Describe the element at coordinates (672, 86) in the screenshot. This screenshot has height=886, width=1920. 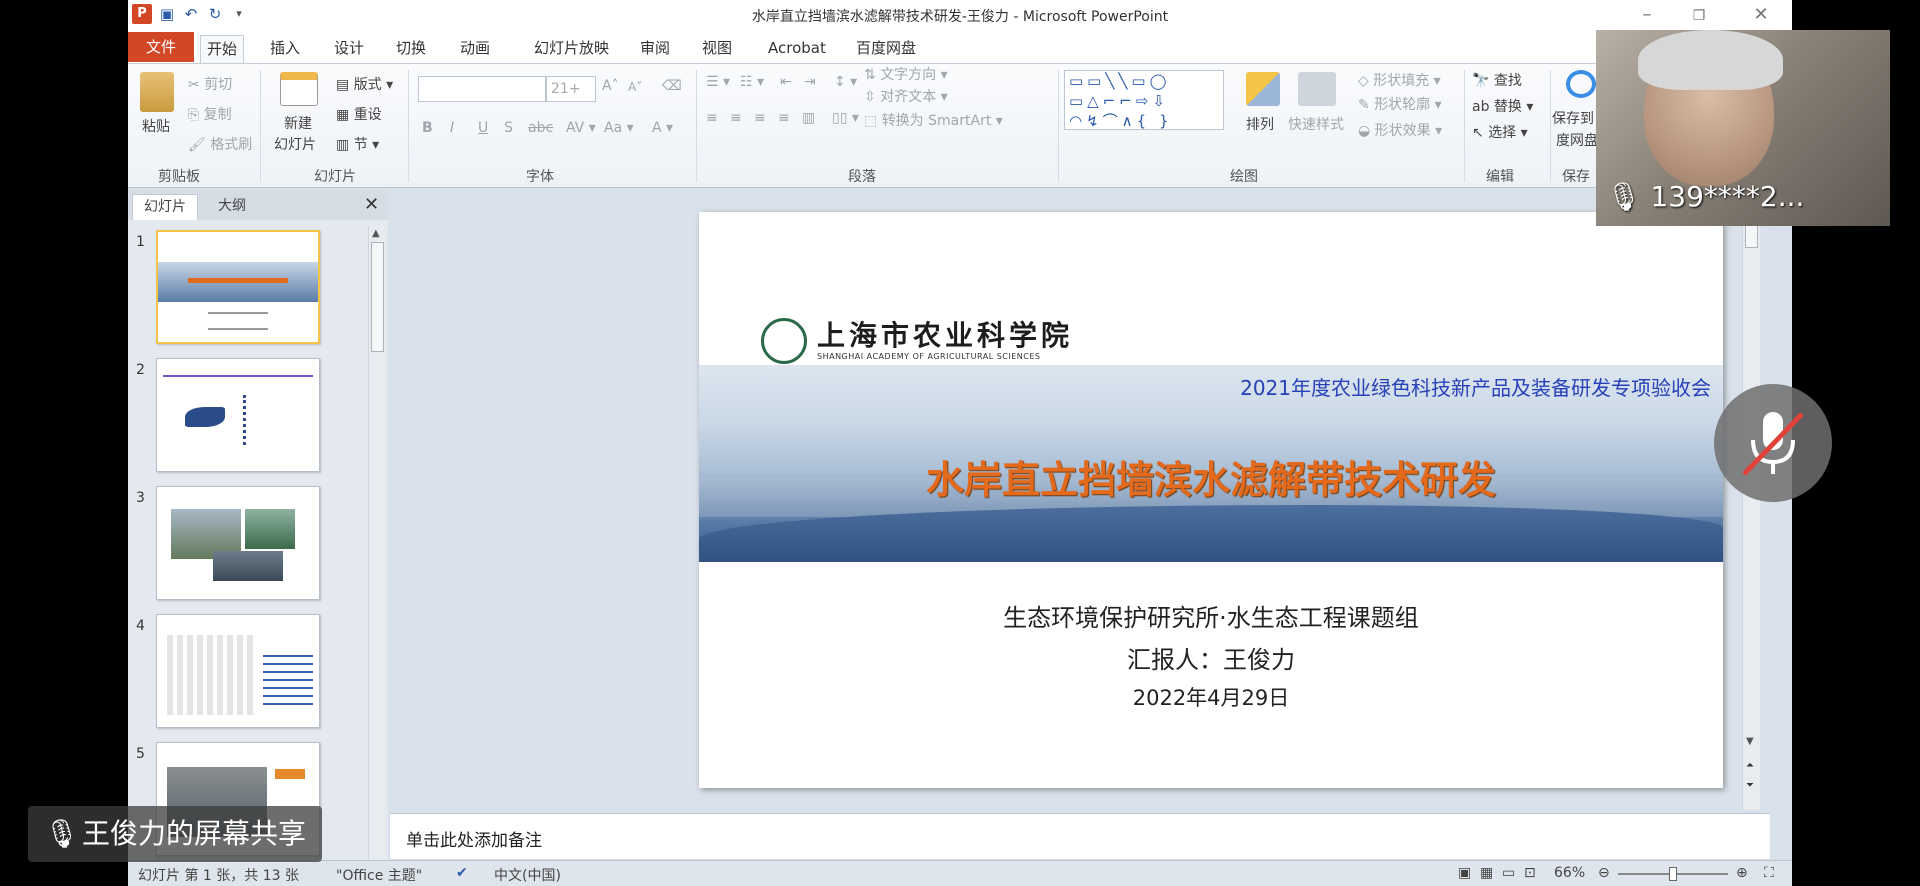
I see `clear-format-icon: ⌫` at that location.